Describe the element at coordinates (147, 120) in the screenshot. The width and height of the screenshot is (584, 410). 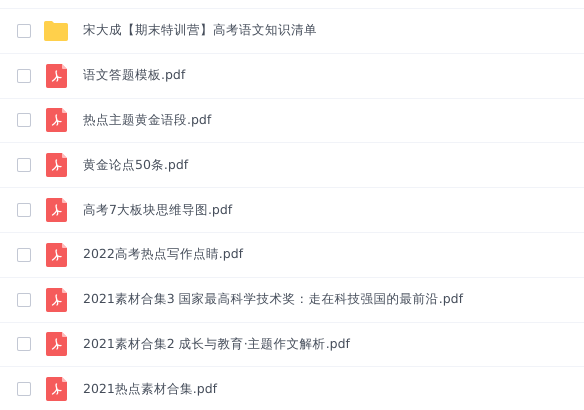
I see `file-name: 热点主题黄金语段.pdf` at that location.